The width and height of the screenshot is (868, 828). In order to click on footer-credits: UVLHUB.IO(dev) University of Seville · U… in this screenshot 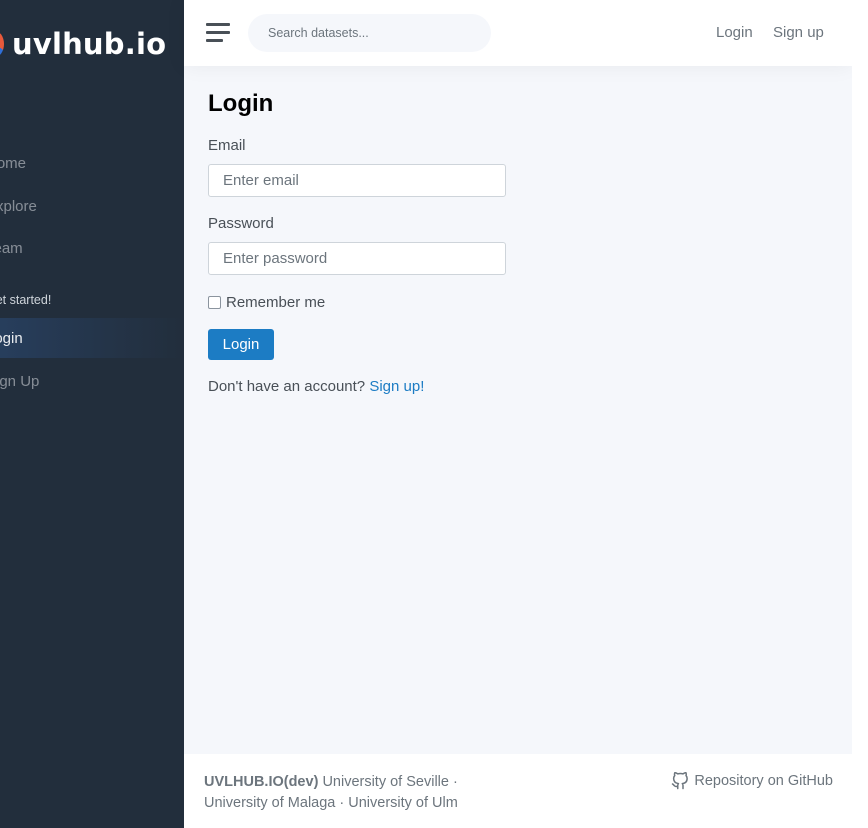, I will do `click(354, 793)`.